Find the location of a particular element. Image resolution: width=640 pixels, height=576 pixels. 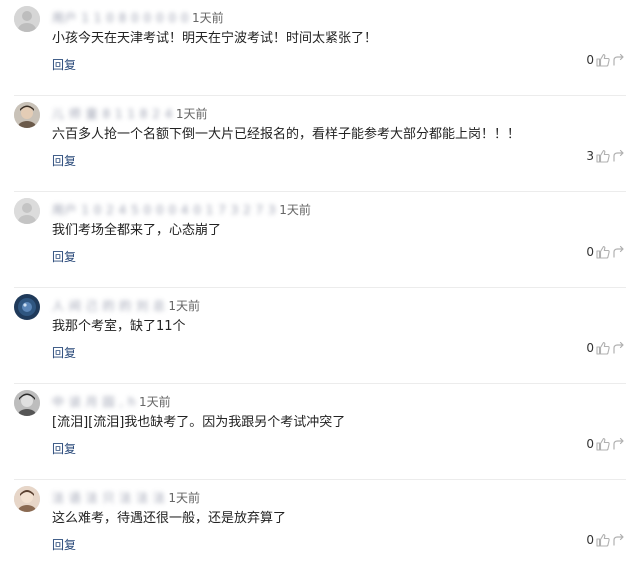

username: 用户 1 0 2 4 5 0 0 0 4 0 1 7 3 2 7 3 is located at coordinates (164, 209).